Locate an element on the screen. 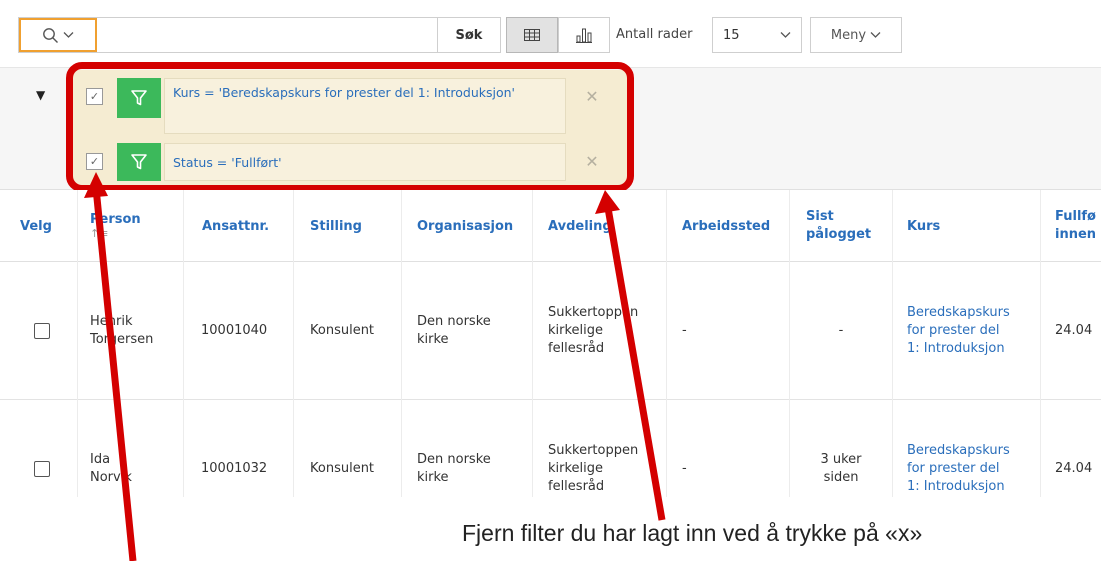  search-icon is located at coordinates (50, 35).